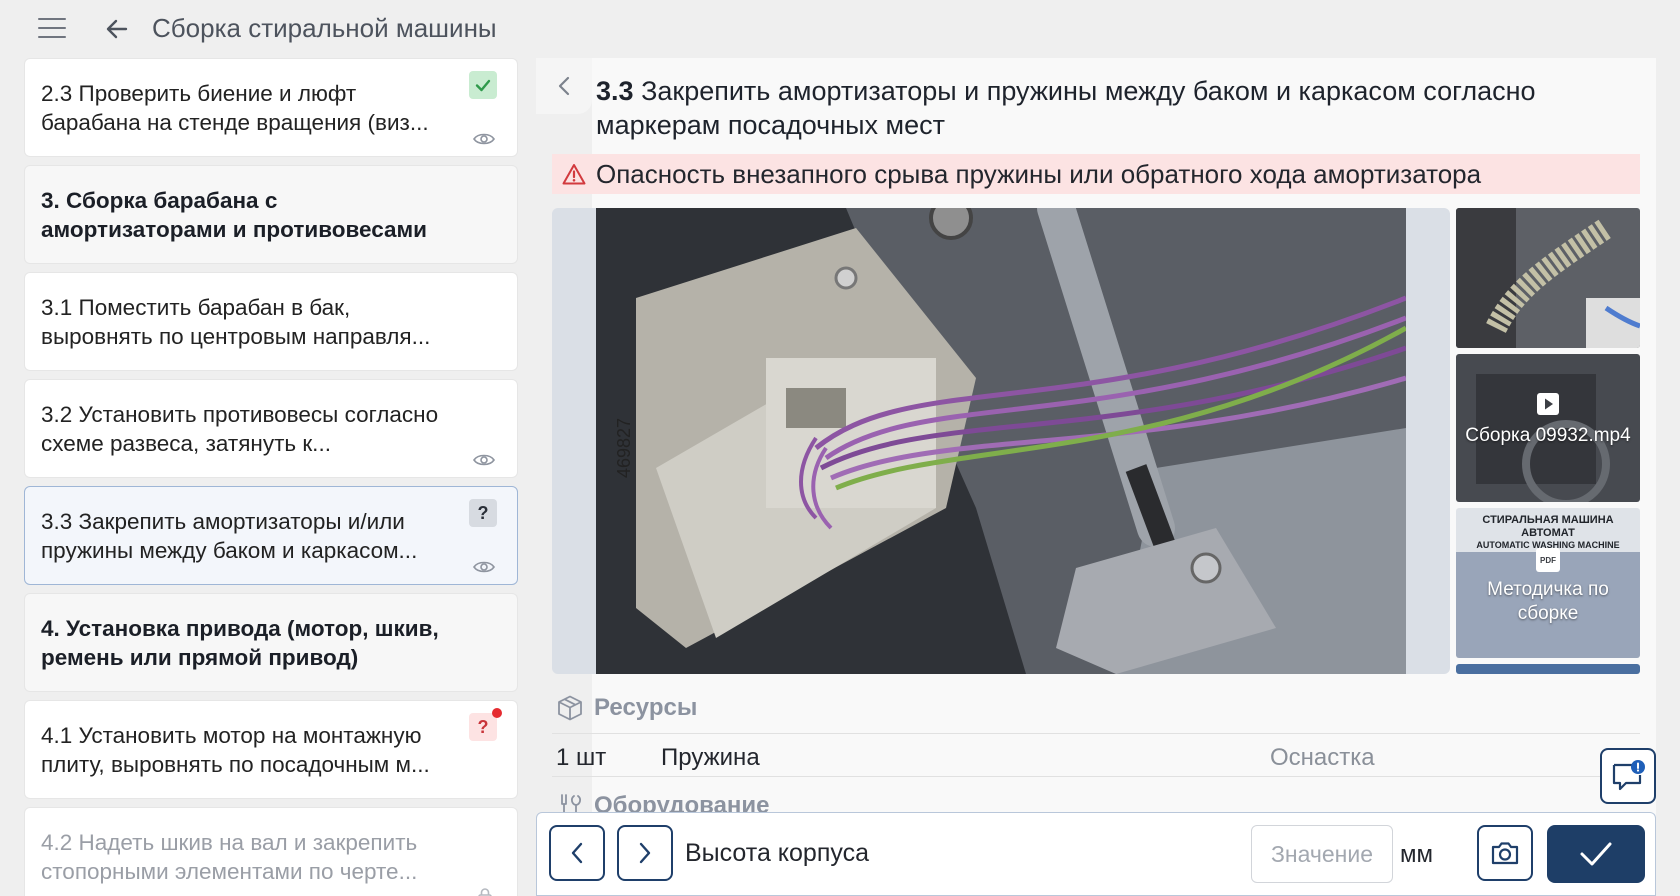  Describe the element at coordinates (1548, 669) in the screenshot. I see `thumbnail-next` at that location.